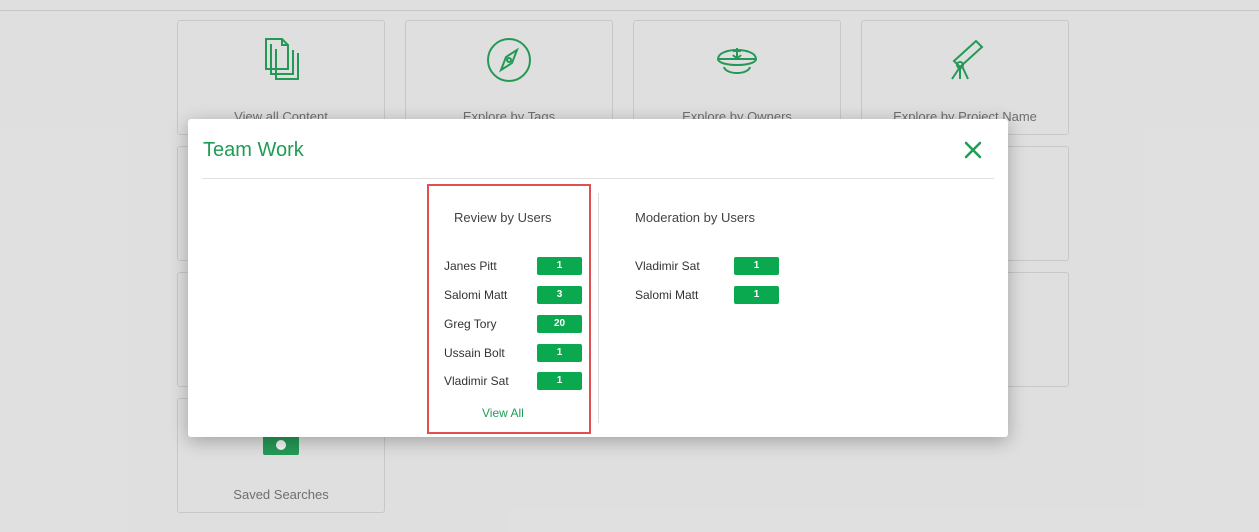 This screenshot has height=532, width=1259. What do you see at coordinates (695, 217) in the screenshot?
I see `moderation-by-users-title: Moderation by Users` at bounding box center [695, 217].